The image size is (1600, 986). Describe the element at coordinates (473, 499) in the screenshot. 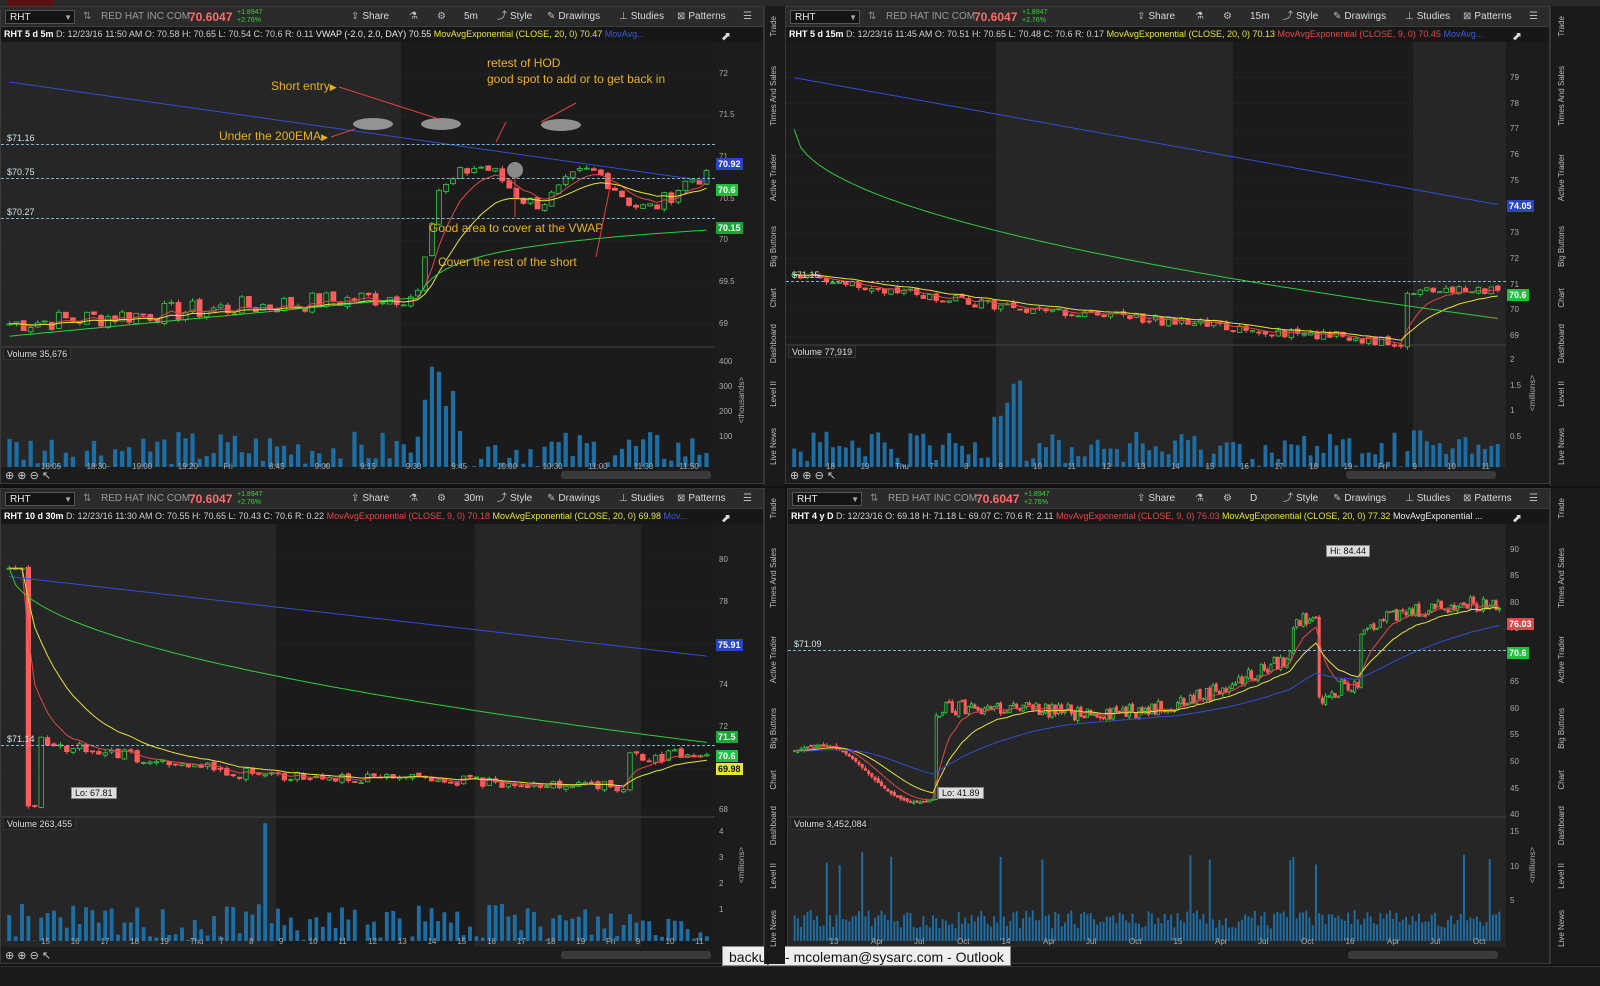

I see `interval-button: 30m` at that location.